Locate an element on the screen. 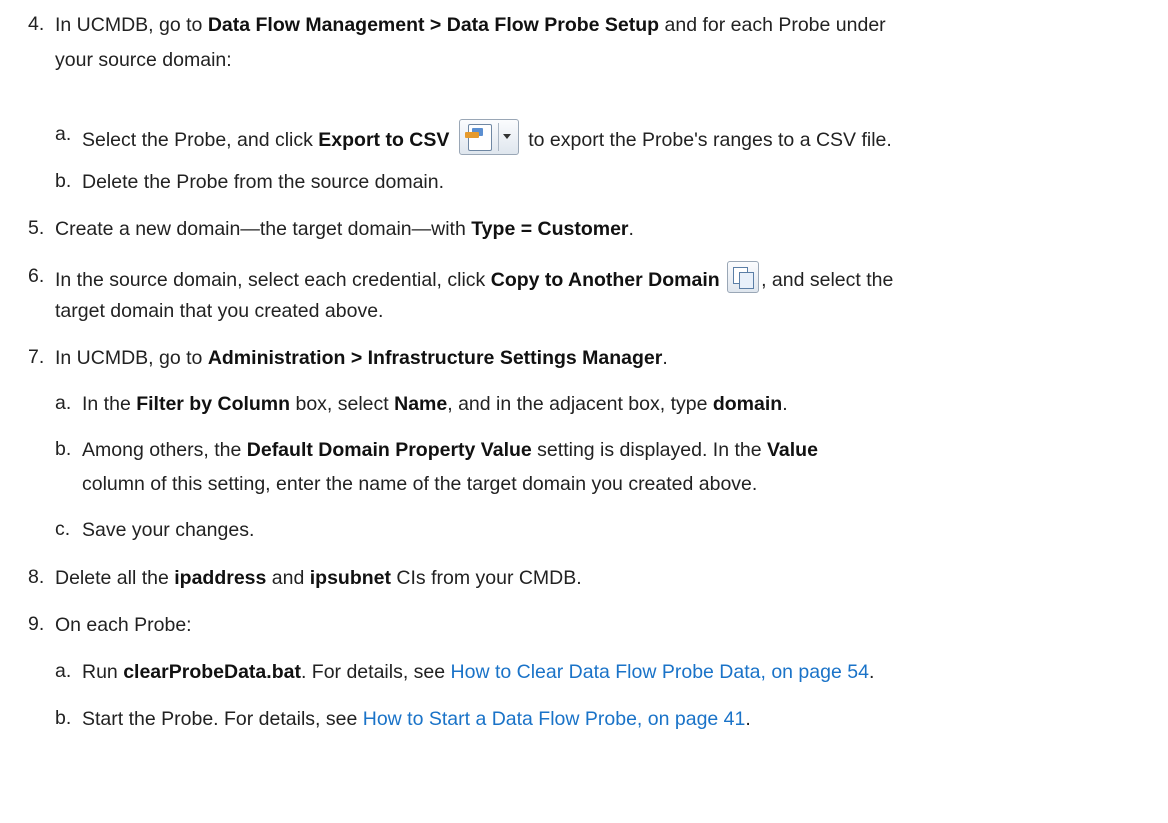  ui-command: Copy to Another Domain is located at coordinates (605, 280).